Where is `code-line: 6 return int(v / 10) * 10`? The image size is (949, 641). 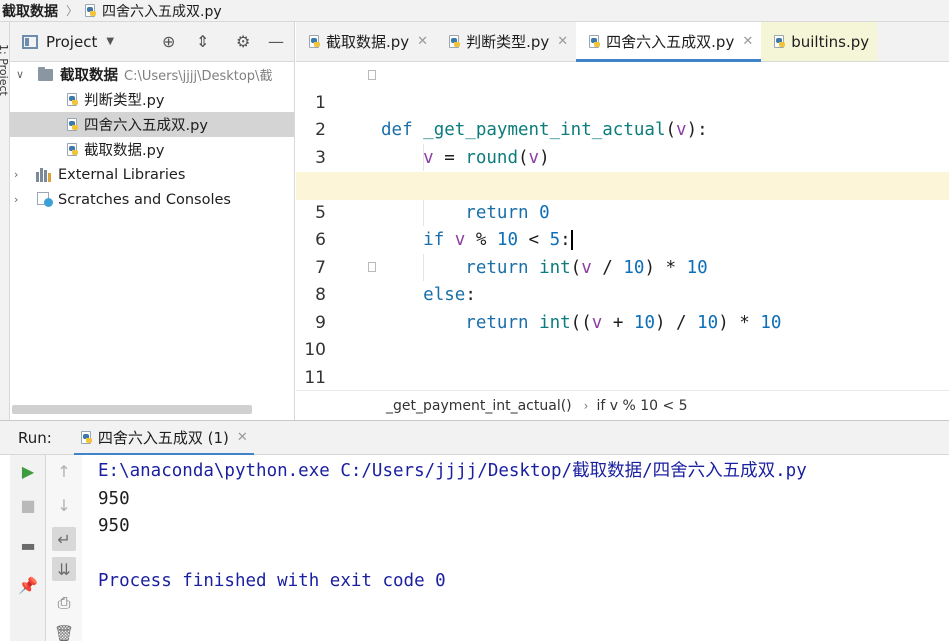
code-line: 6 return int(v / 10) * 10 is located at coordinates (622, 239).